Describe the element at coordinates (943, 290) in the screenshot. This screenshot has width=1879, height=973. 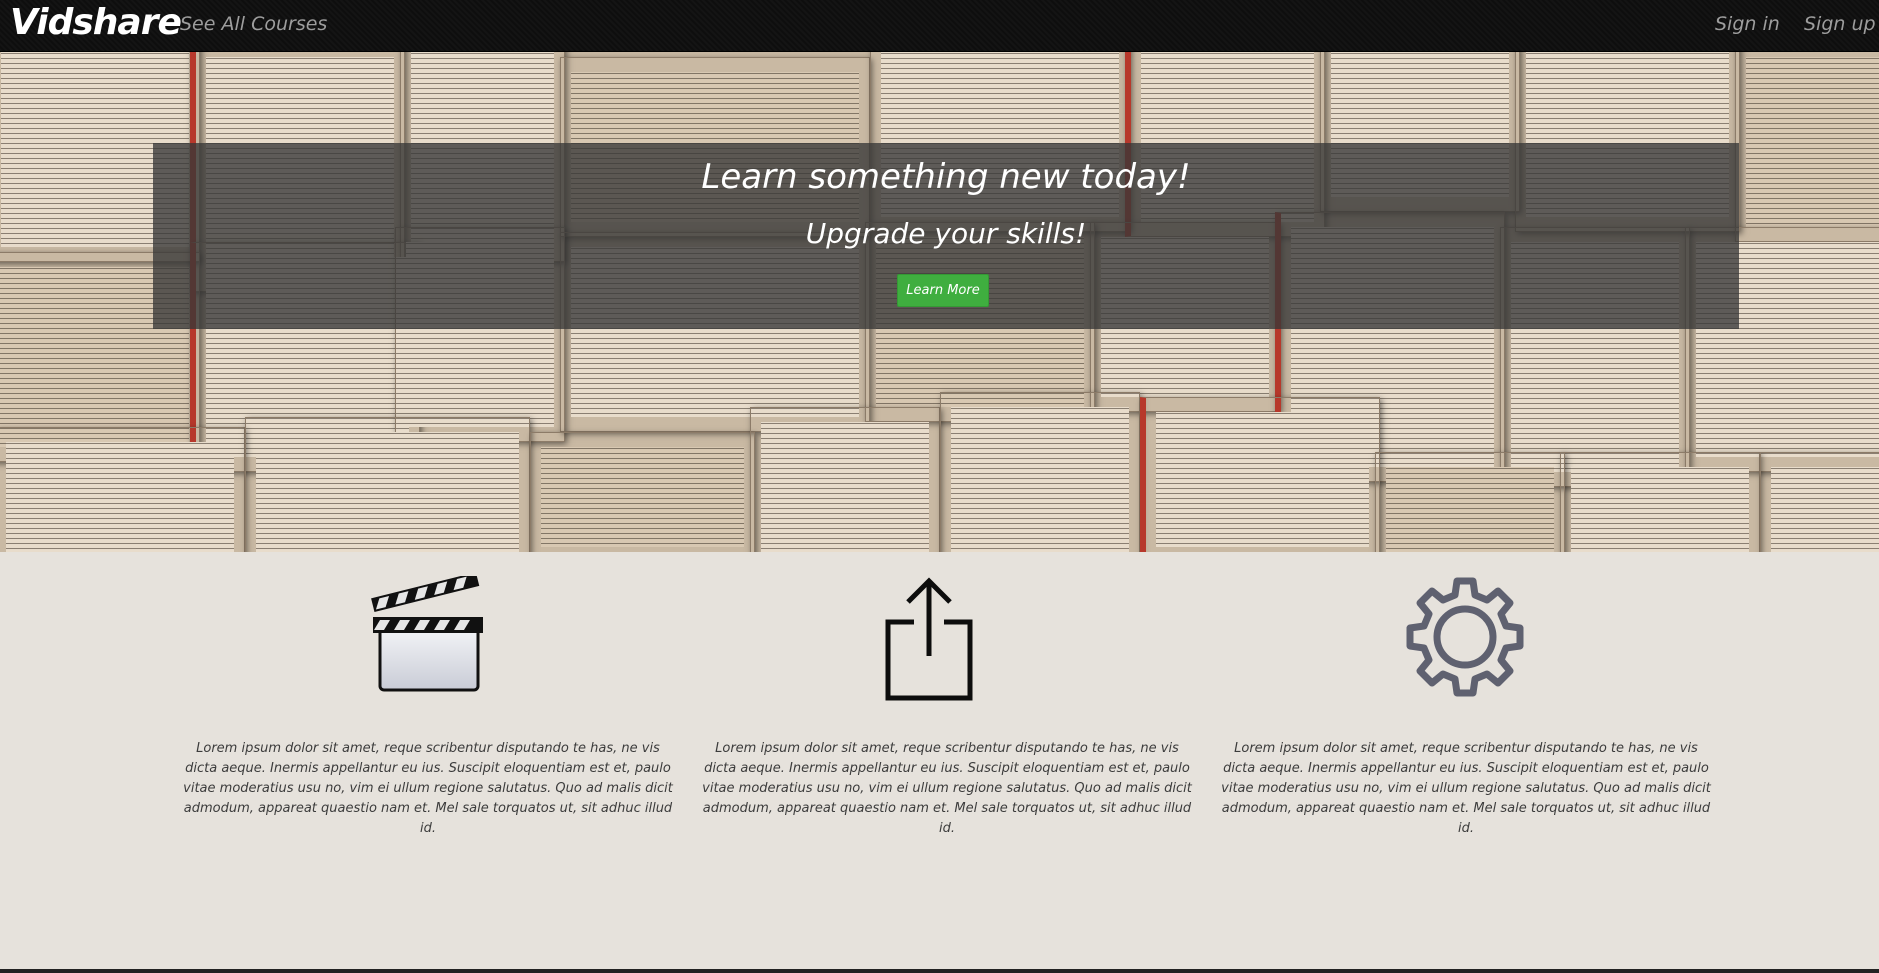
I see `learn-more-button: Learn More` at that location.